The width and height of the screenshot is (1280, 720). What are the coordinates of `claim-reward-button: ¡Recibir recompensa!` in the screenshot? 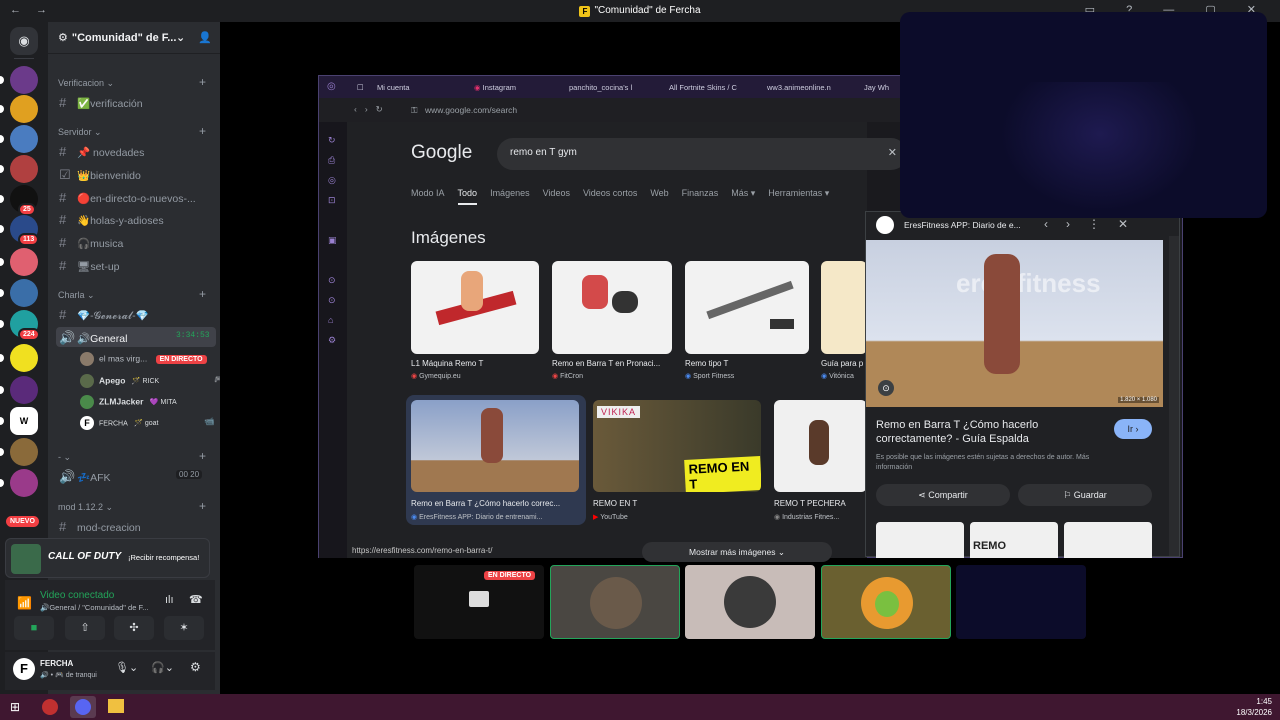 It's located at (163, 557).